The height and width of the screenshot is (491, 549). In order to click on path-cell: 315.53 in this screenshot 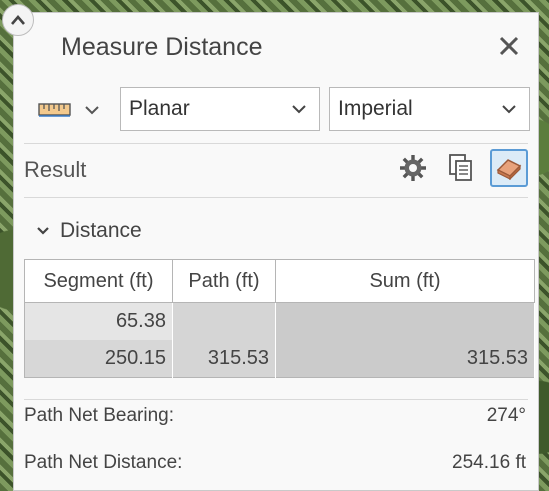, I will do `click(224, 359)`.